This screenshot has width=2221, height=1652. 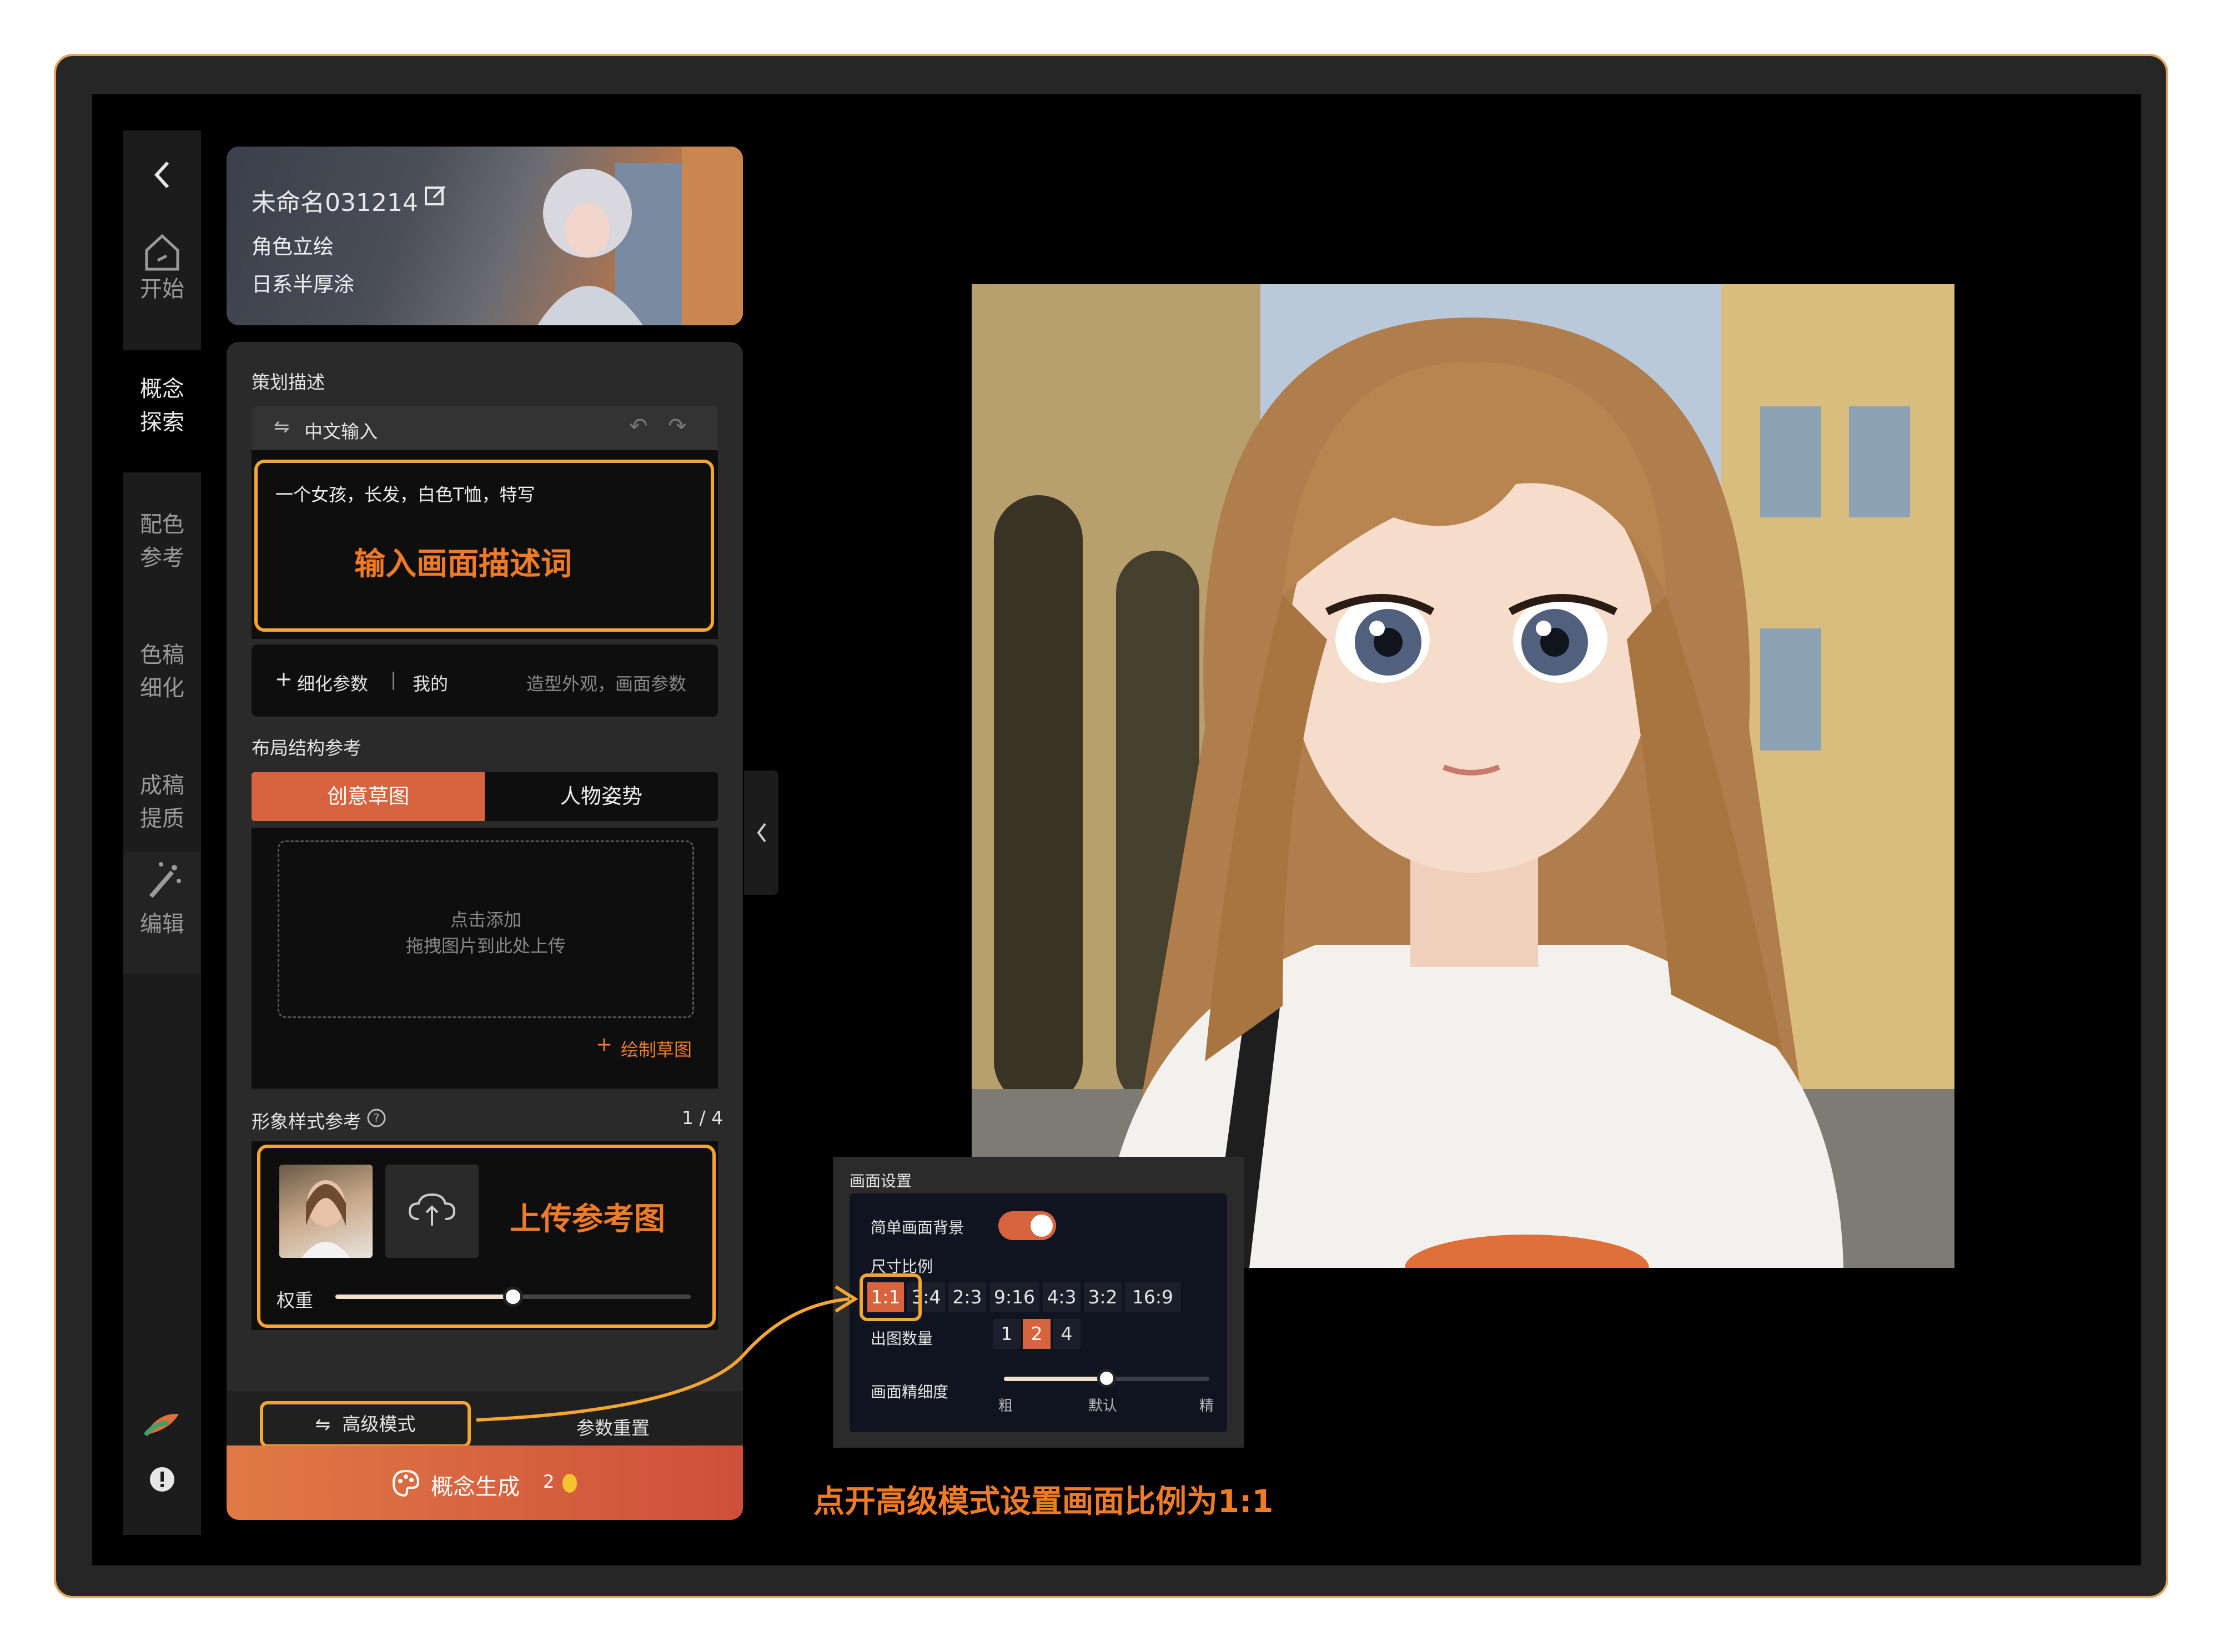 I want to click on bottom-annotation: 点开高级模式设置画面比例为1:1, so click(x=1043, y=1502).